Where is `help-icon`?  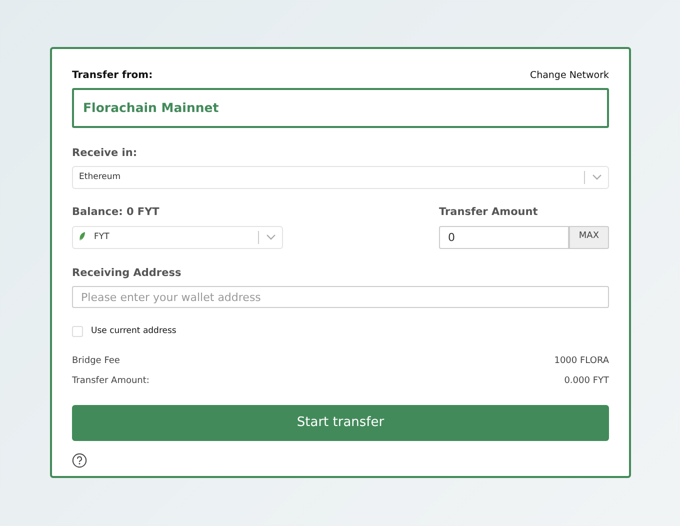
help-icon is located at coordinates (79, 460).